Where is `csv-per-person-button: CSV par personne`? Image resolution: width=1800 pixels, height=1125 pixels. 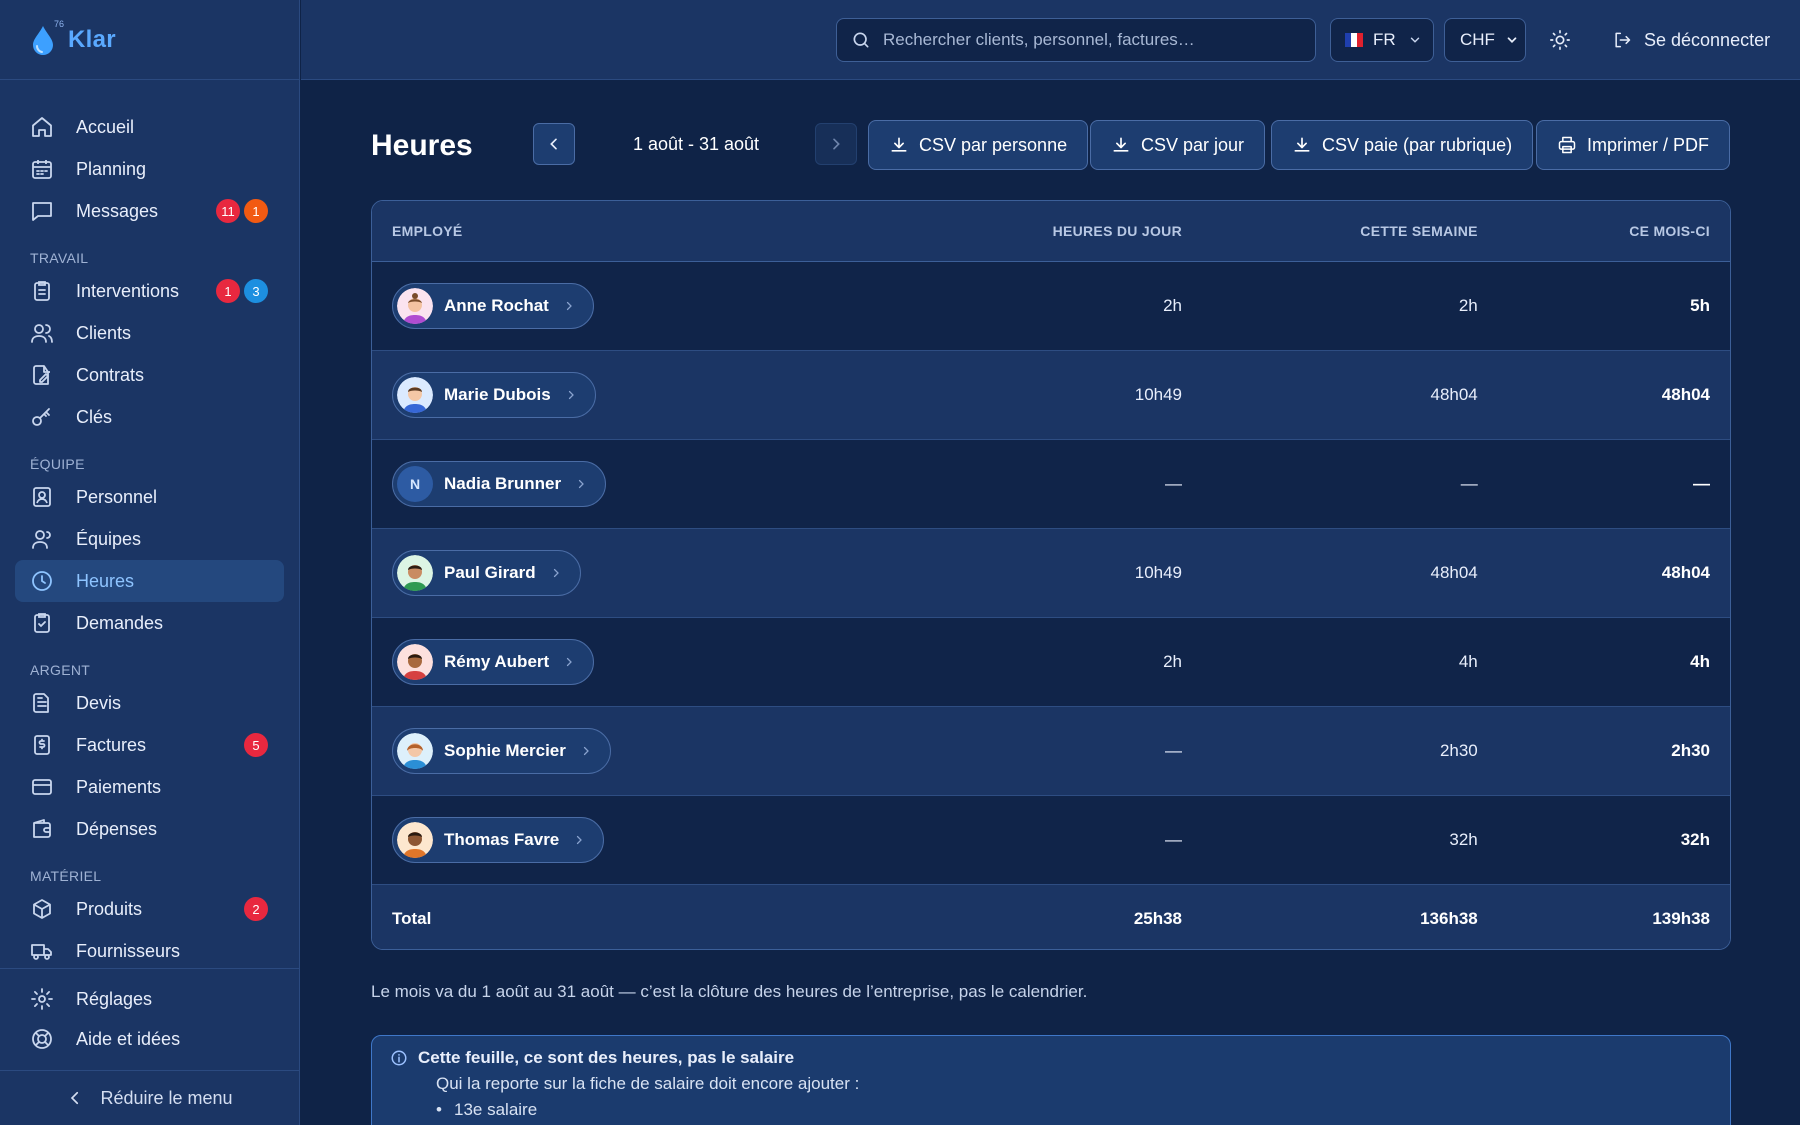 csv-per-person-button: CSV par personne is located at coordinates (978, 145).